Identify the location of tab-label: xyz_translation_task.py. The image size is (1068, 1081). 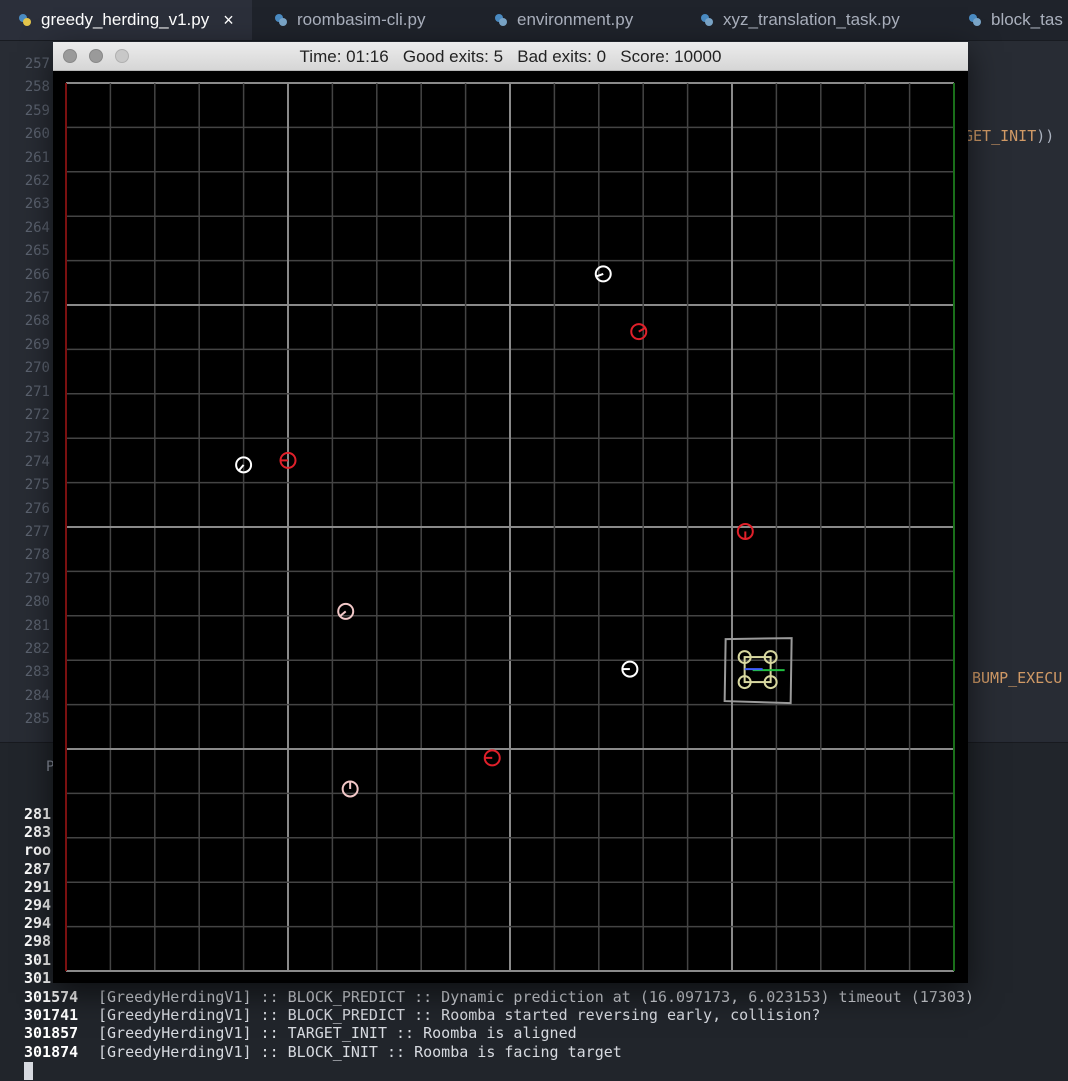
(811, 19).